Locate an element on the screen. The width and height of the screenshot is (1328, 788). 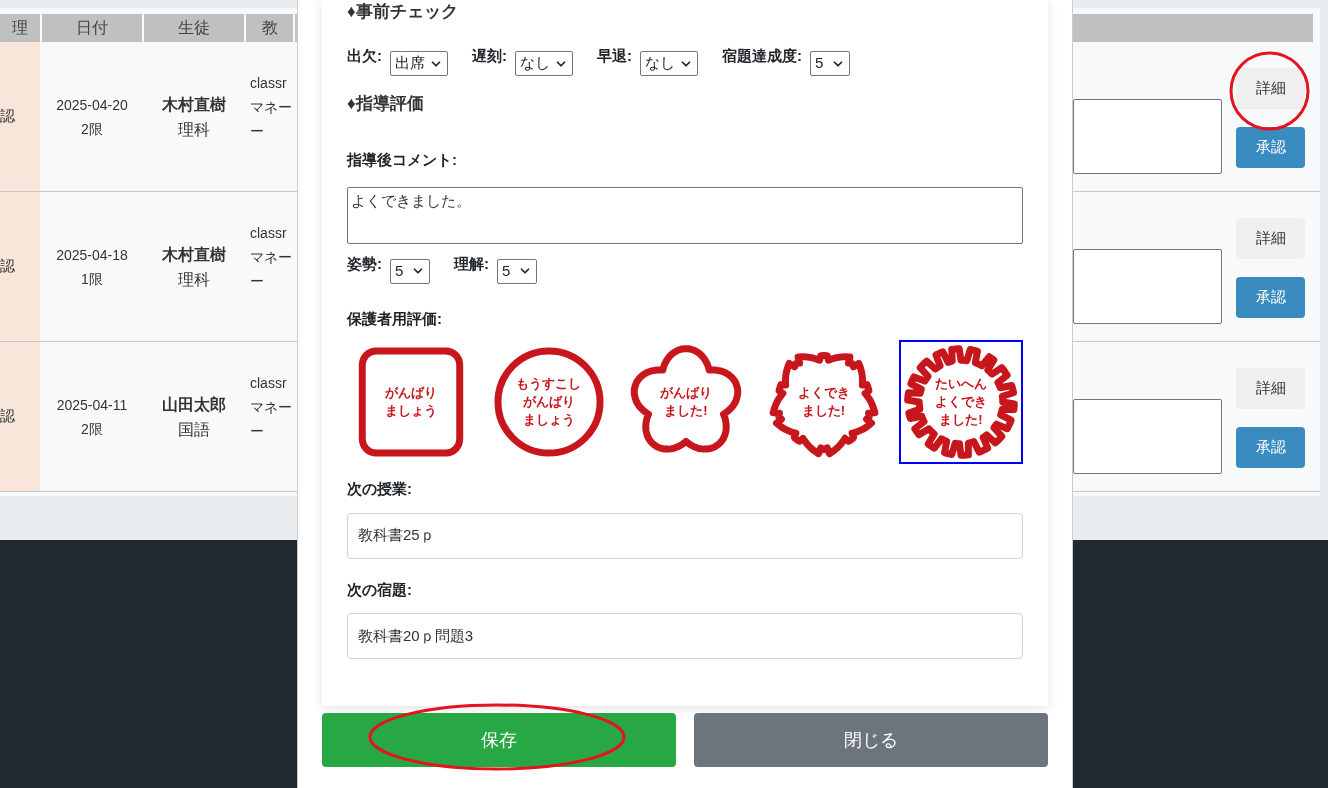
table-cell-text: 2025-04-18 1限 is located at coordinates (92, 267).